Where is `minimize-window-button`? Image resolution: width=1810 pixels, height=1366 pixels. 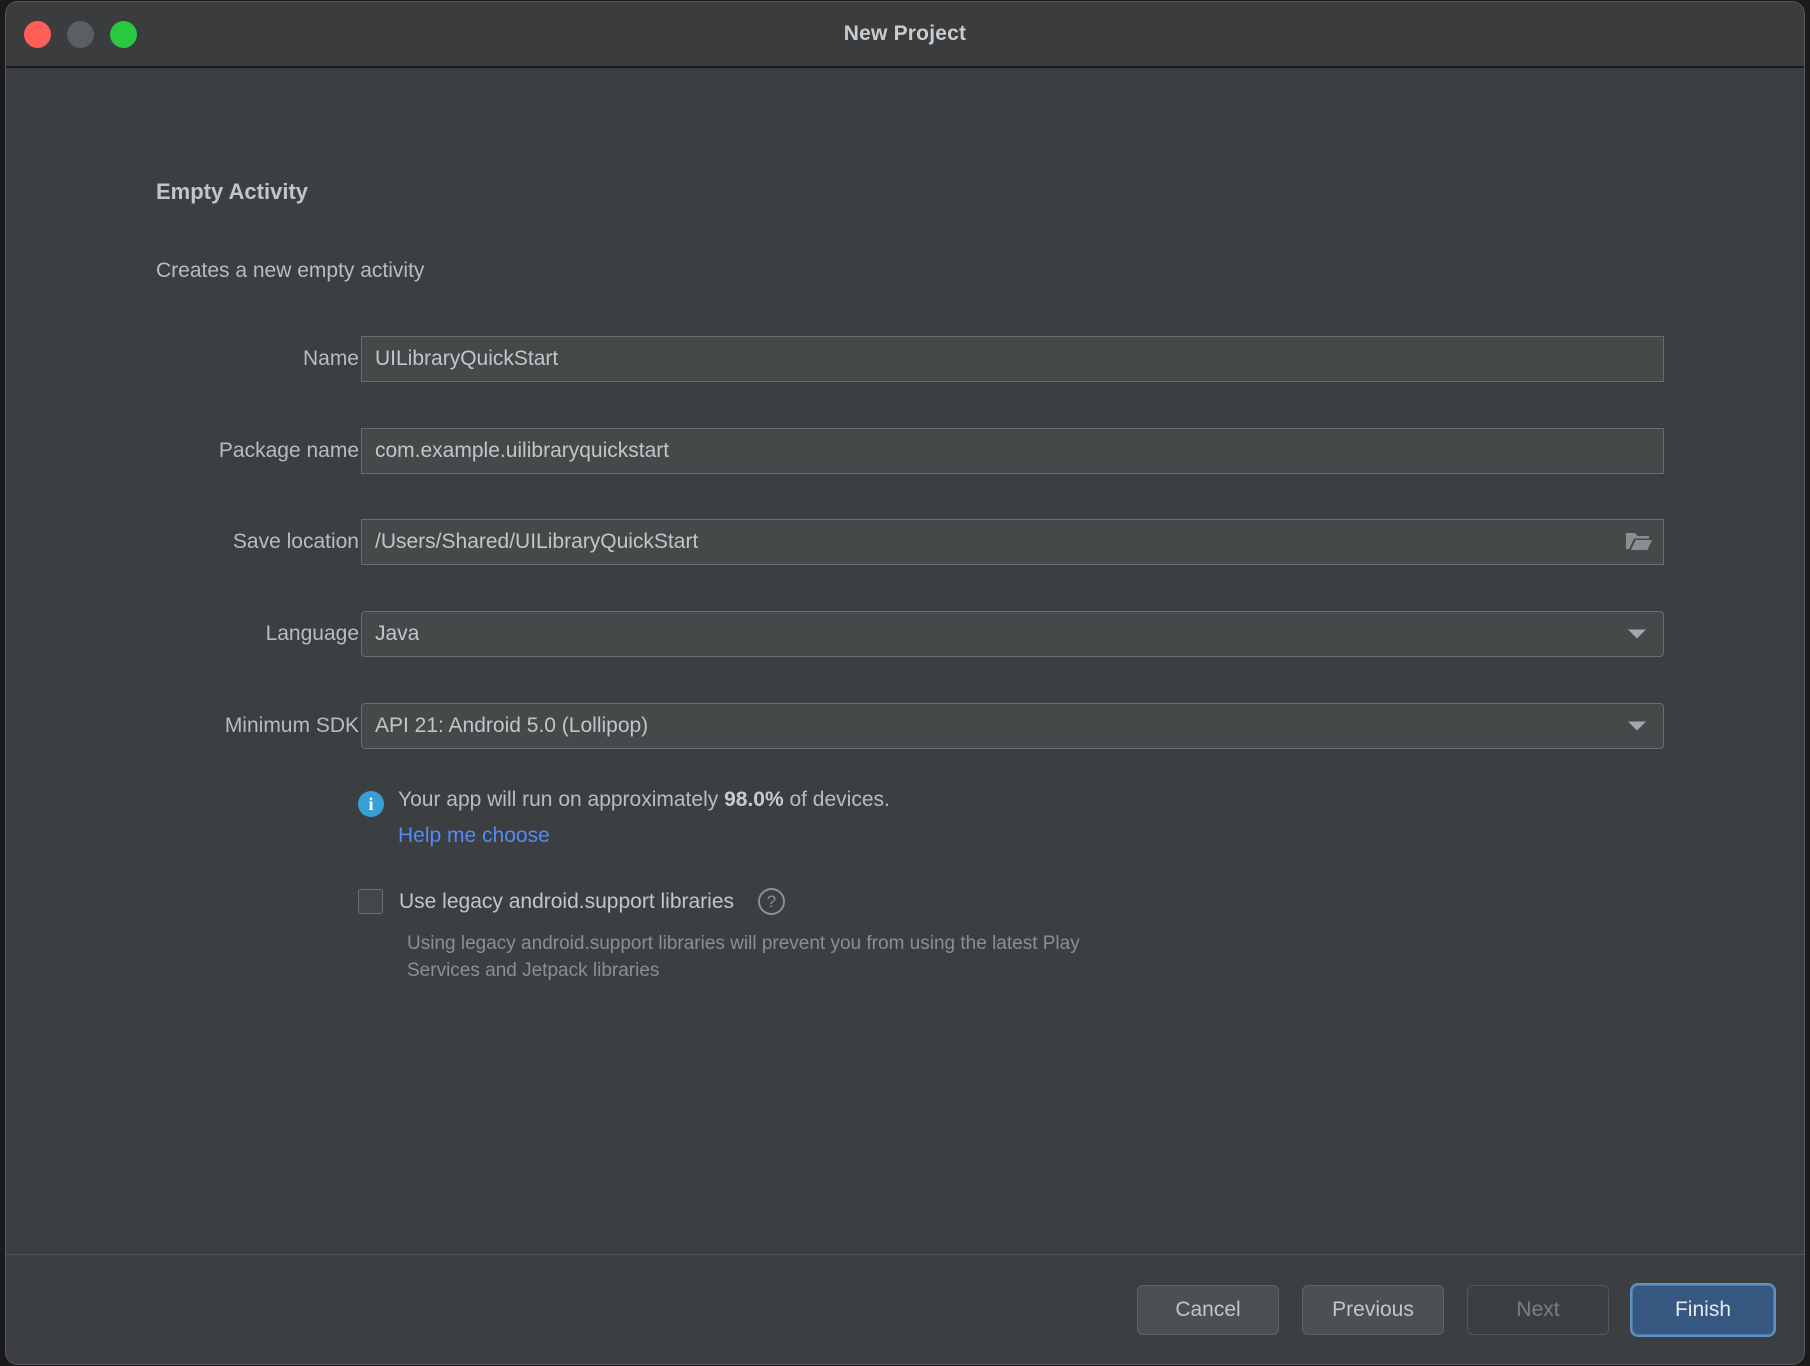 minimize-window-button is located at coordinates (80, 34).